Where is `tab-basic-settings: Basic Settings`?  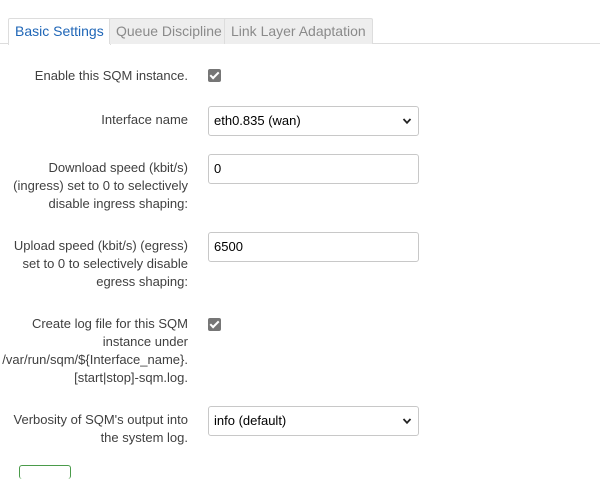
tab-basic-settings: Basic Settings is located at coordinates (59, 31).